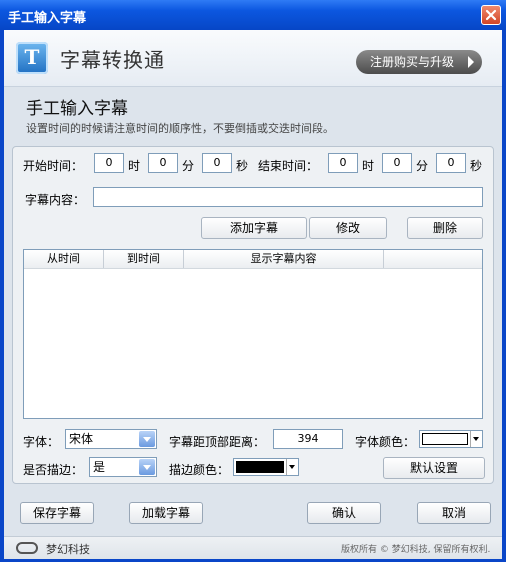 This screenshot has height=562, width=506. What do you see at coordinates (123, 467) in the screenshot?
I see `outline-select: 是` at bounding box center [123, 467].